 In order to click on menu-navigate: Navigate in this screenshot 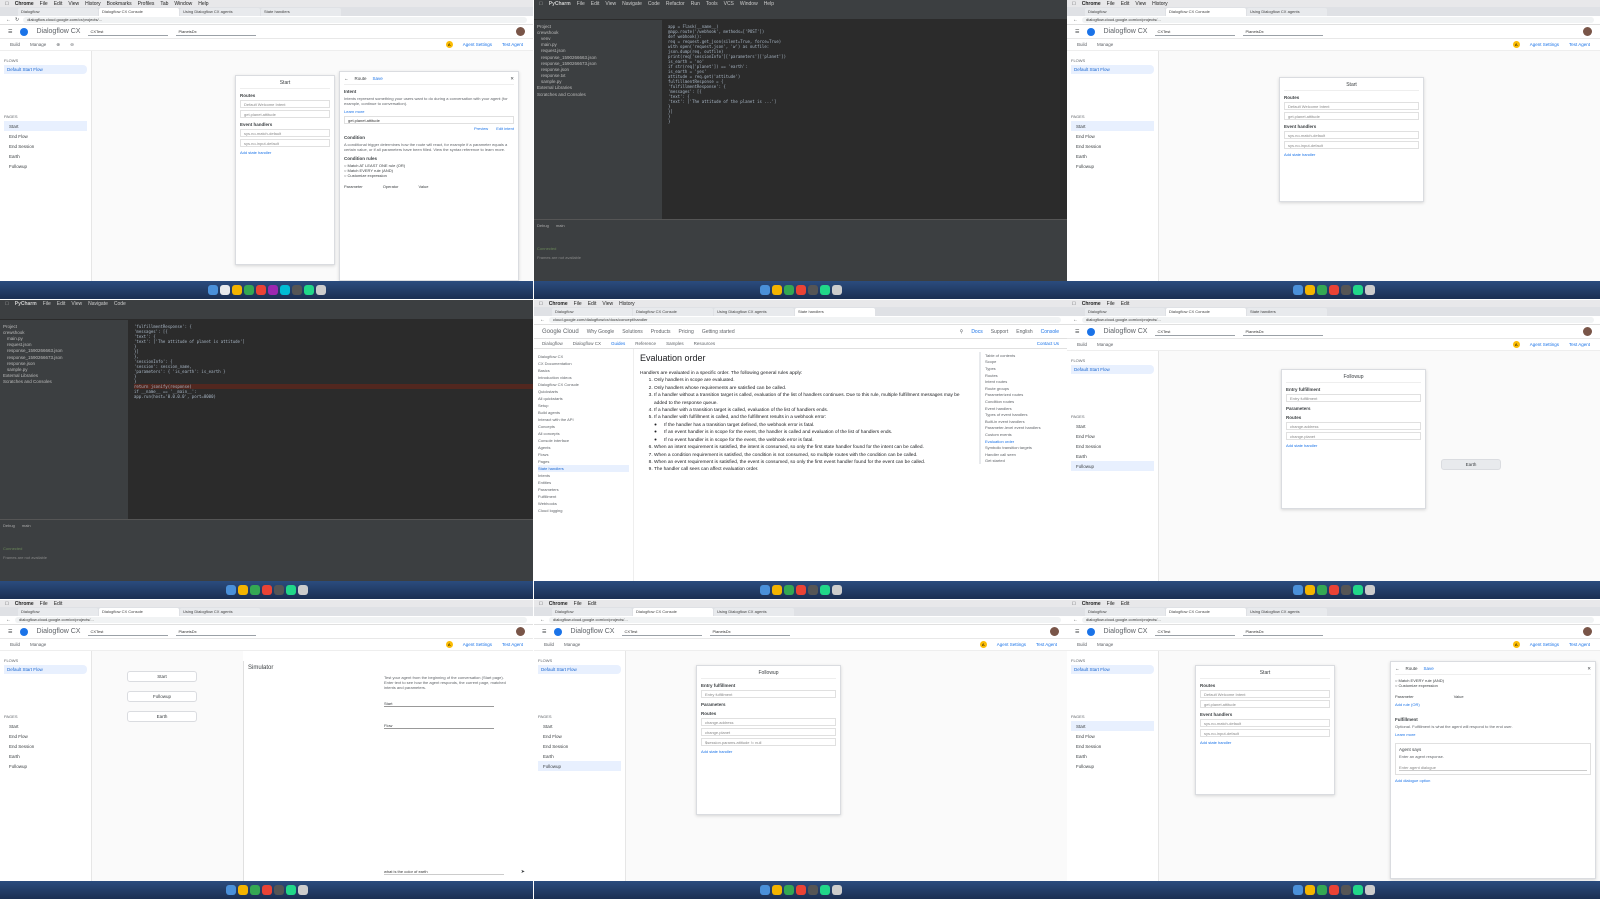, I will do `click(632, 4)`.